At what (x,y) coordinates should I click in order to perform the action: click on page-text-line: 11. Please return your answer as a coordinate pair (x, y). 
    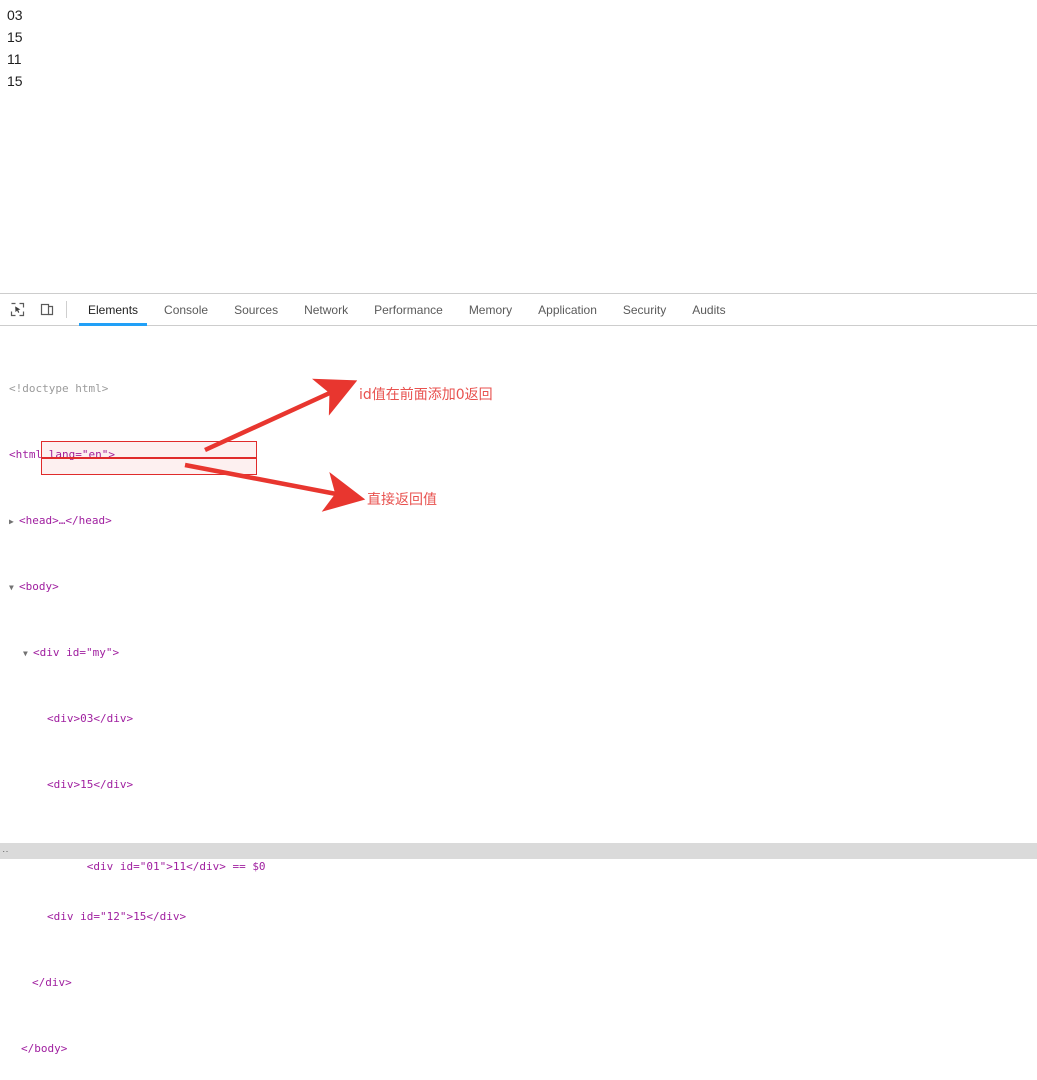
    Looking at the image, I should click on (14, 59).